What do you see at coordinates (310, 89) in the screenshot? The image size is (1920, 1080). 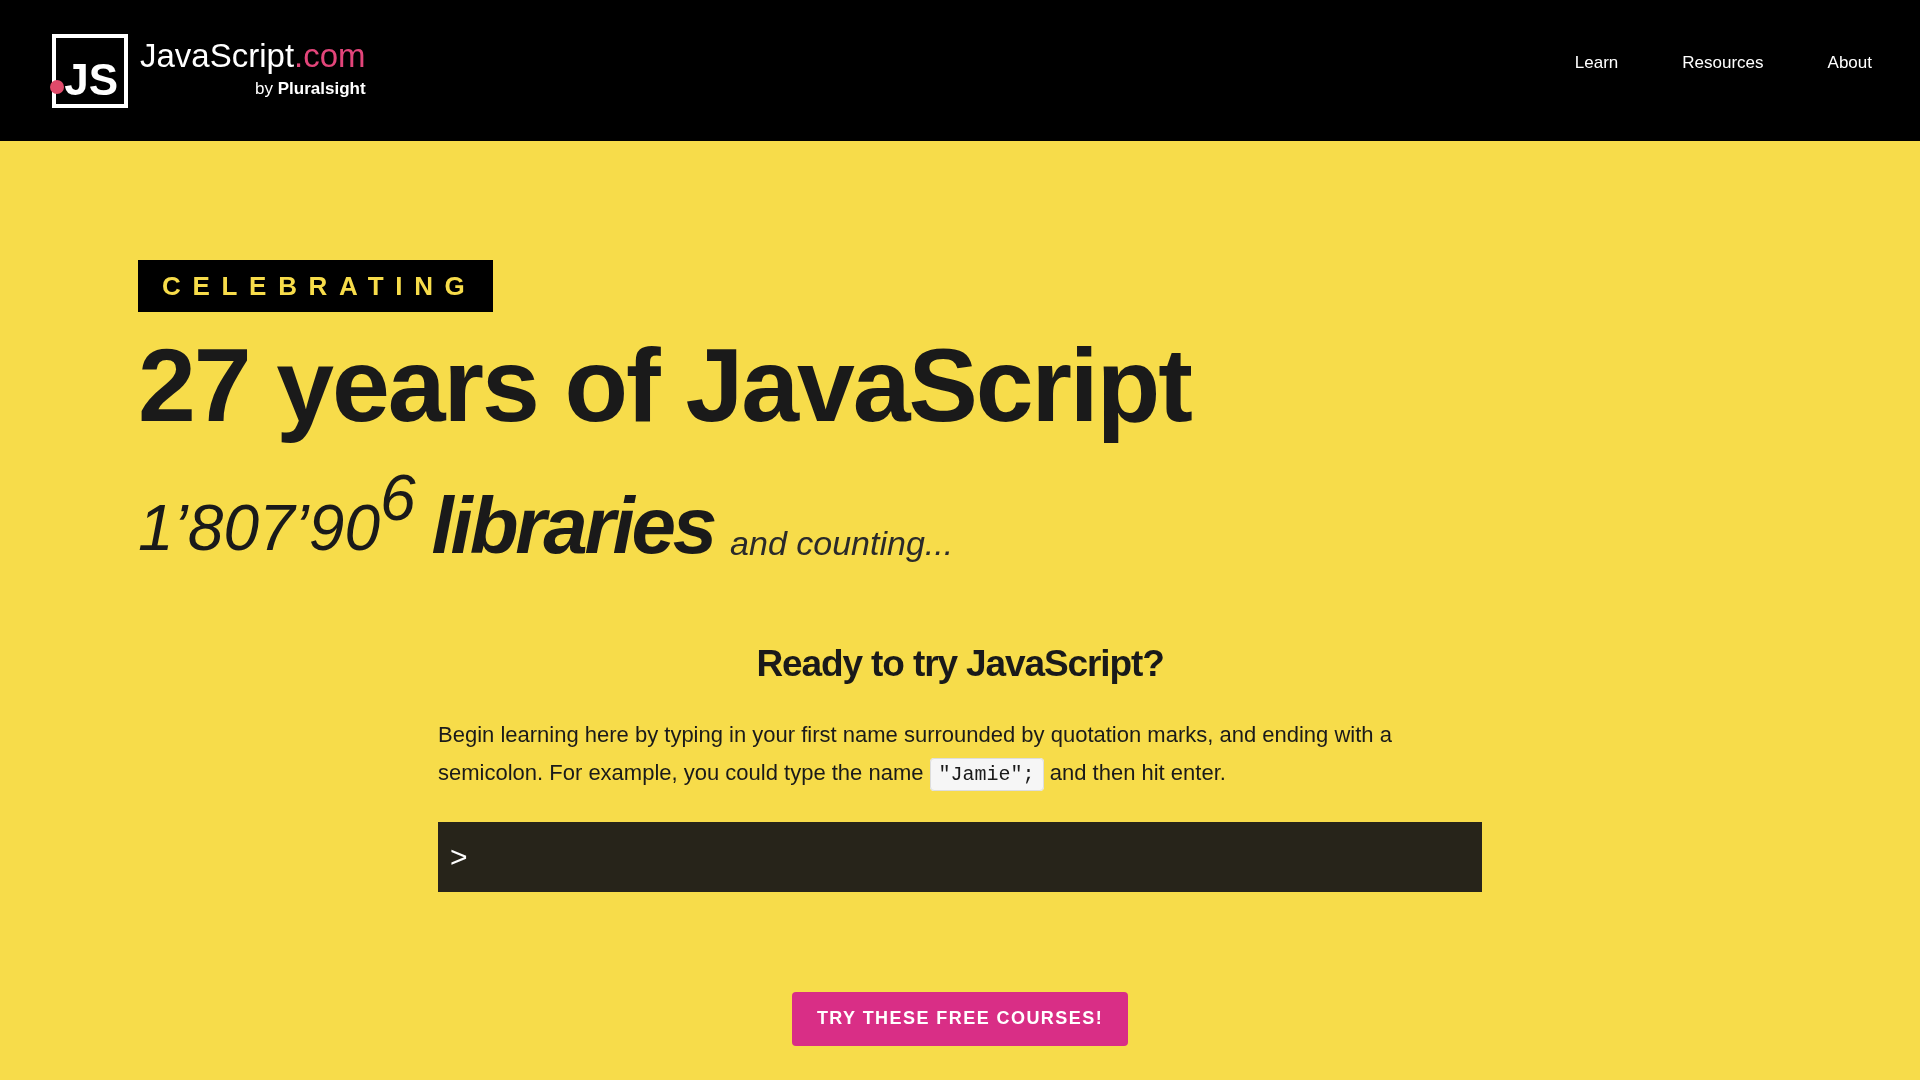 I see `logo-byline: by Pluralsight` at bounding box center [310, 89].